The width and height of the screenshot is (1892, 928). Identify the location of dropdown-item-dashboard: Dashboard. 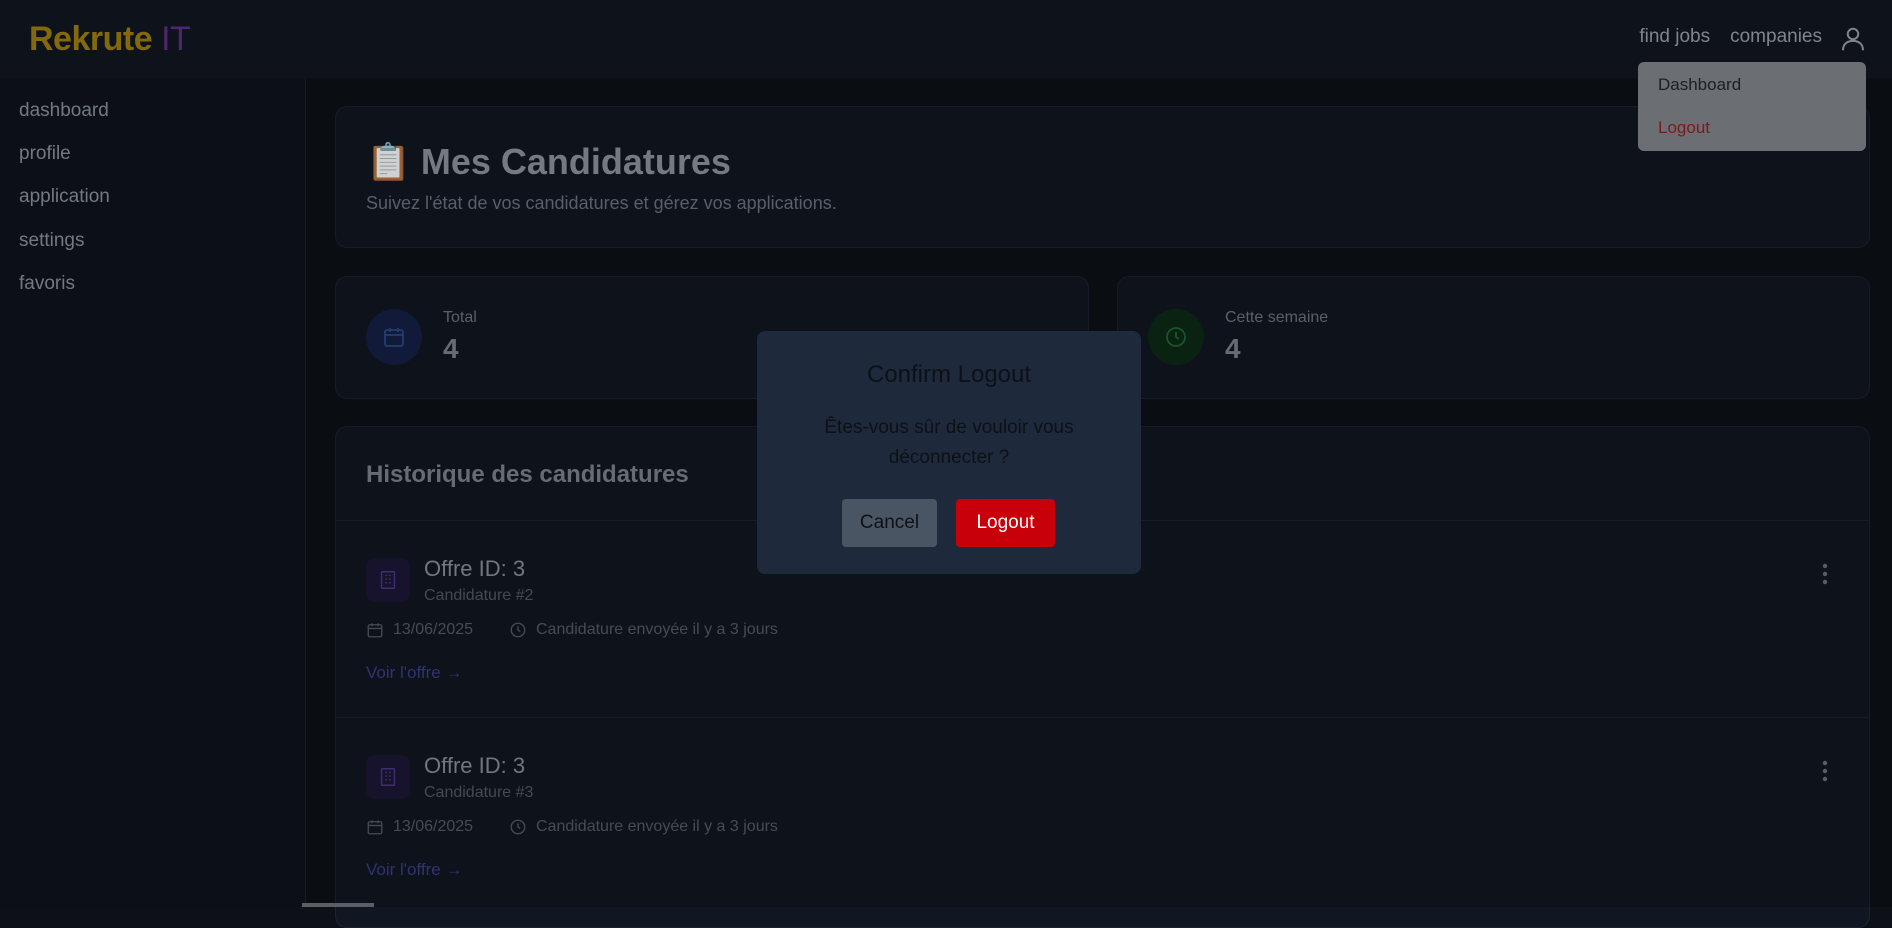
(1699, 85).